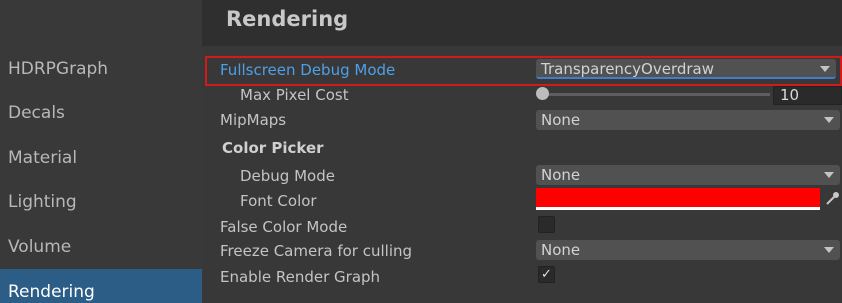  I want to click on fullscreen-debug-mode-dropdown: TransparencyOverdraw, so click(686, 69).